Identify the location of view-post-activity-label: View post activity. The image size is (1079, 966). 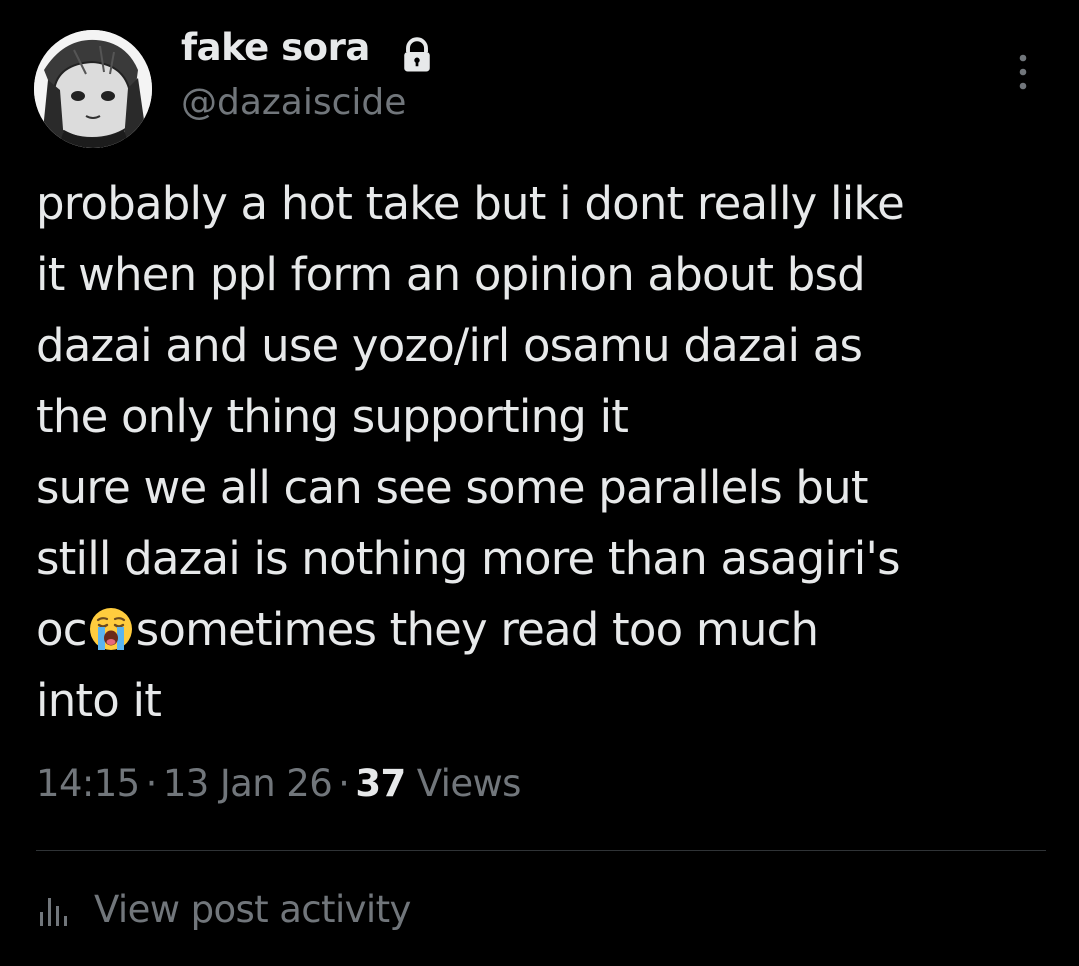
(252, 909).